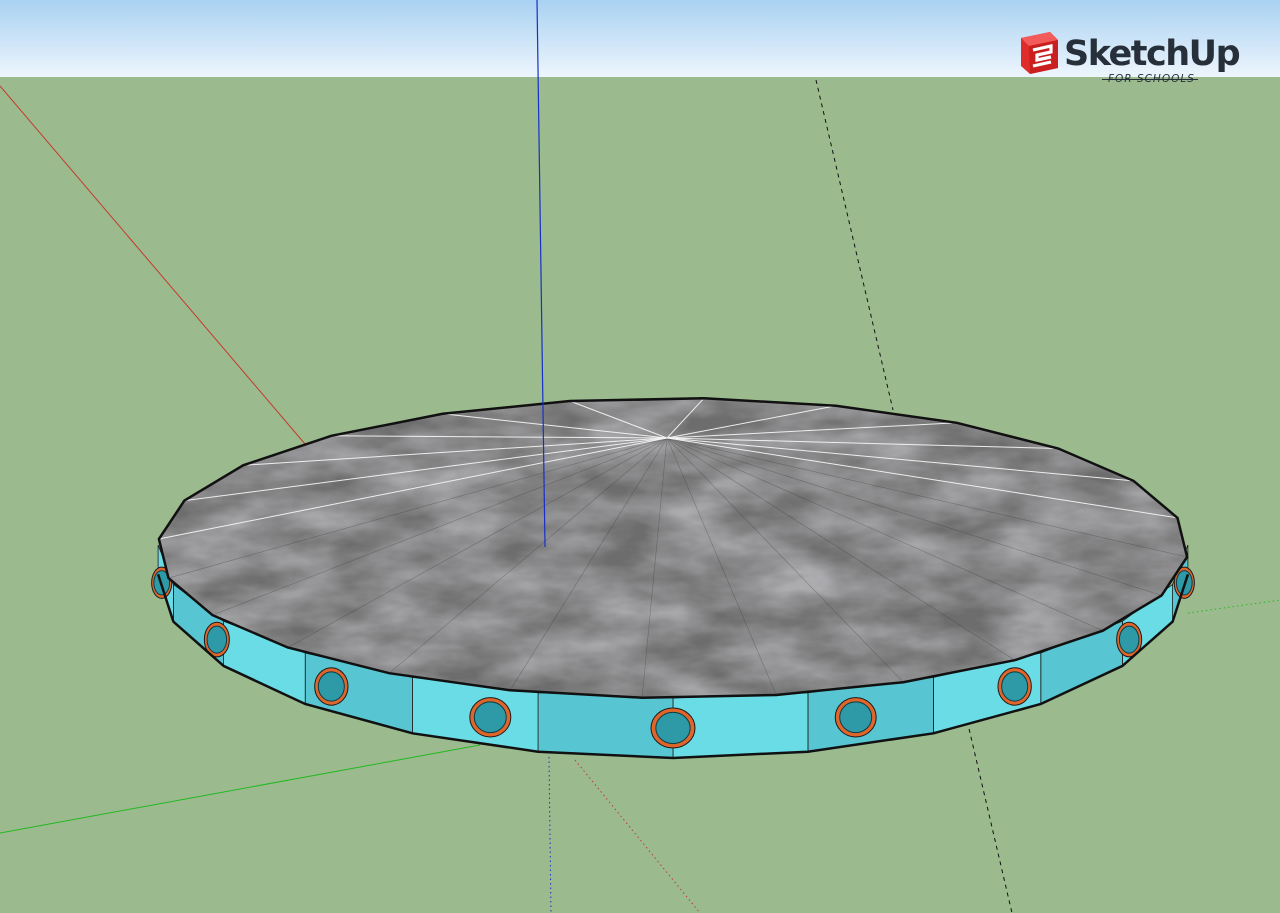 The image size is (1280, 913). Describe the element at coordinates (1152, 54) in the screenshot. I see `logo-wordmark: SketchUp` at that location.